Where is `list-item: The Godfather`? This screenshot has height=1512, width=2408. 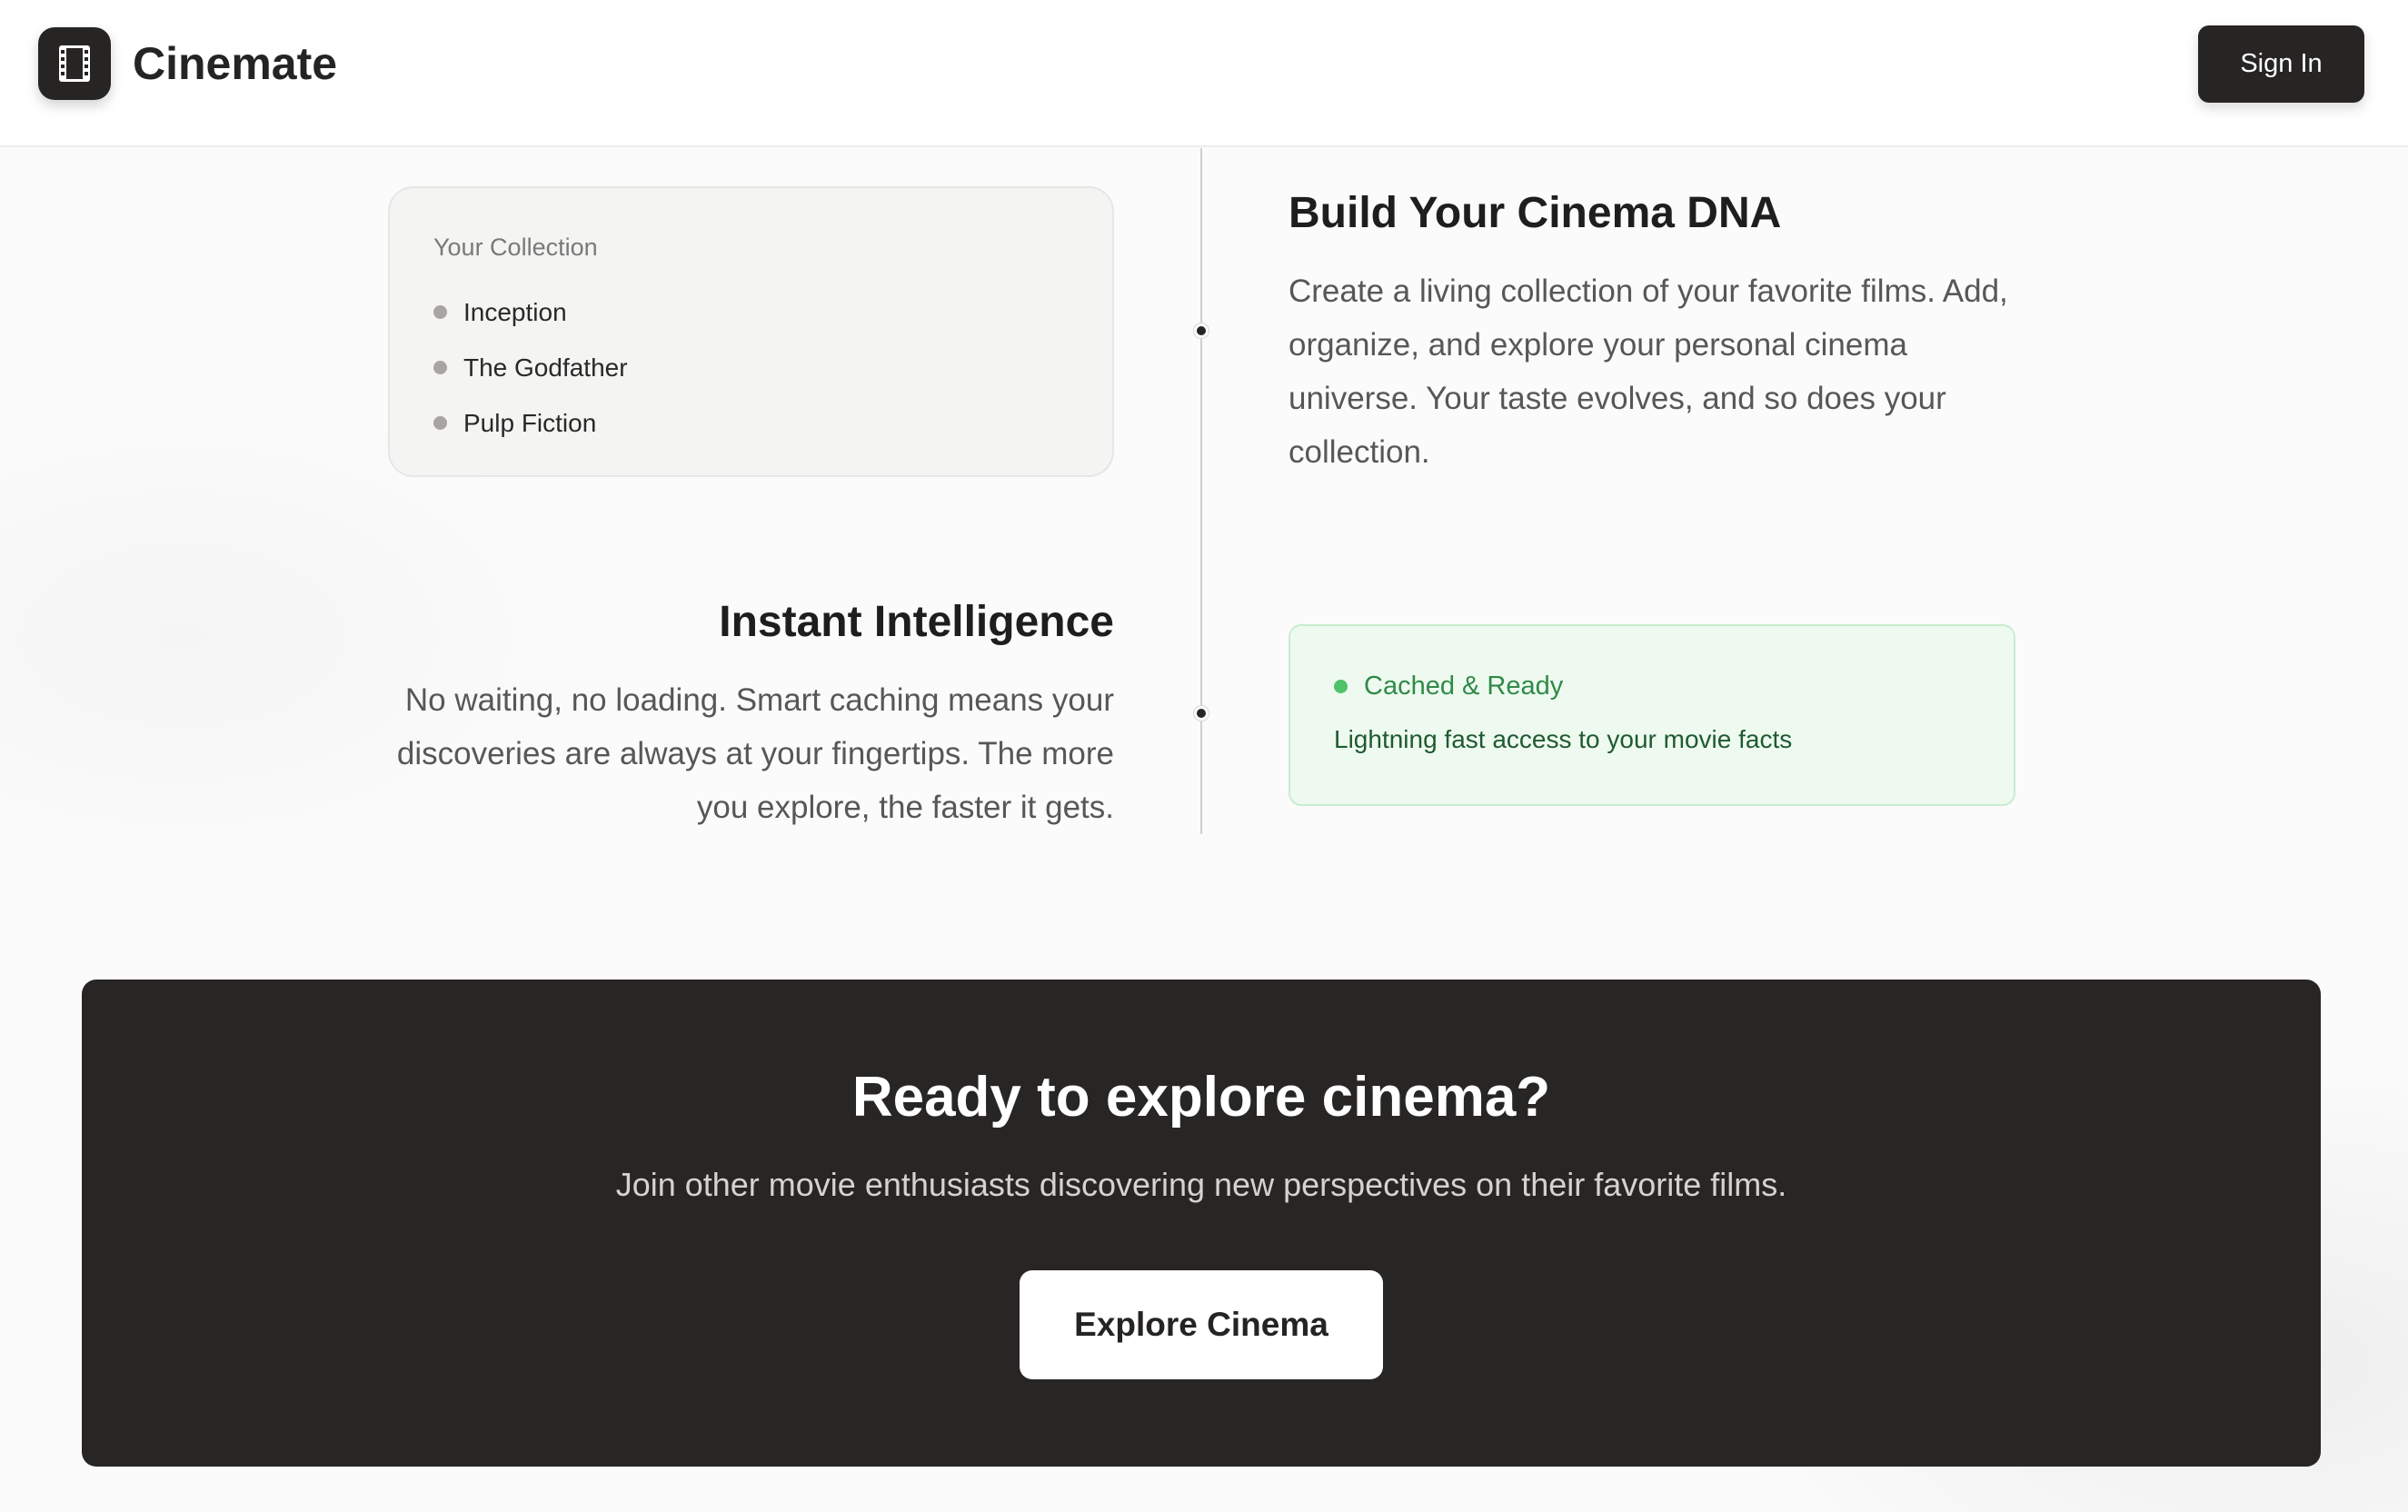 list-item: The Godfather is located at coordinates (530, 367).